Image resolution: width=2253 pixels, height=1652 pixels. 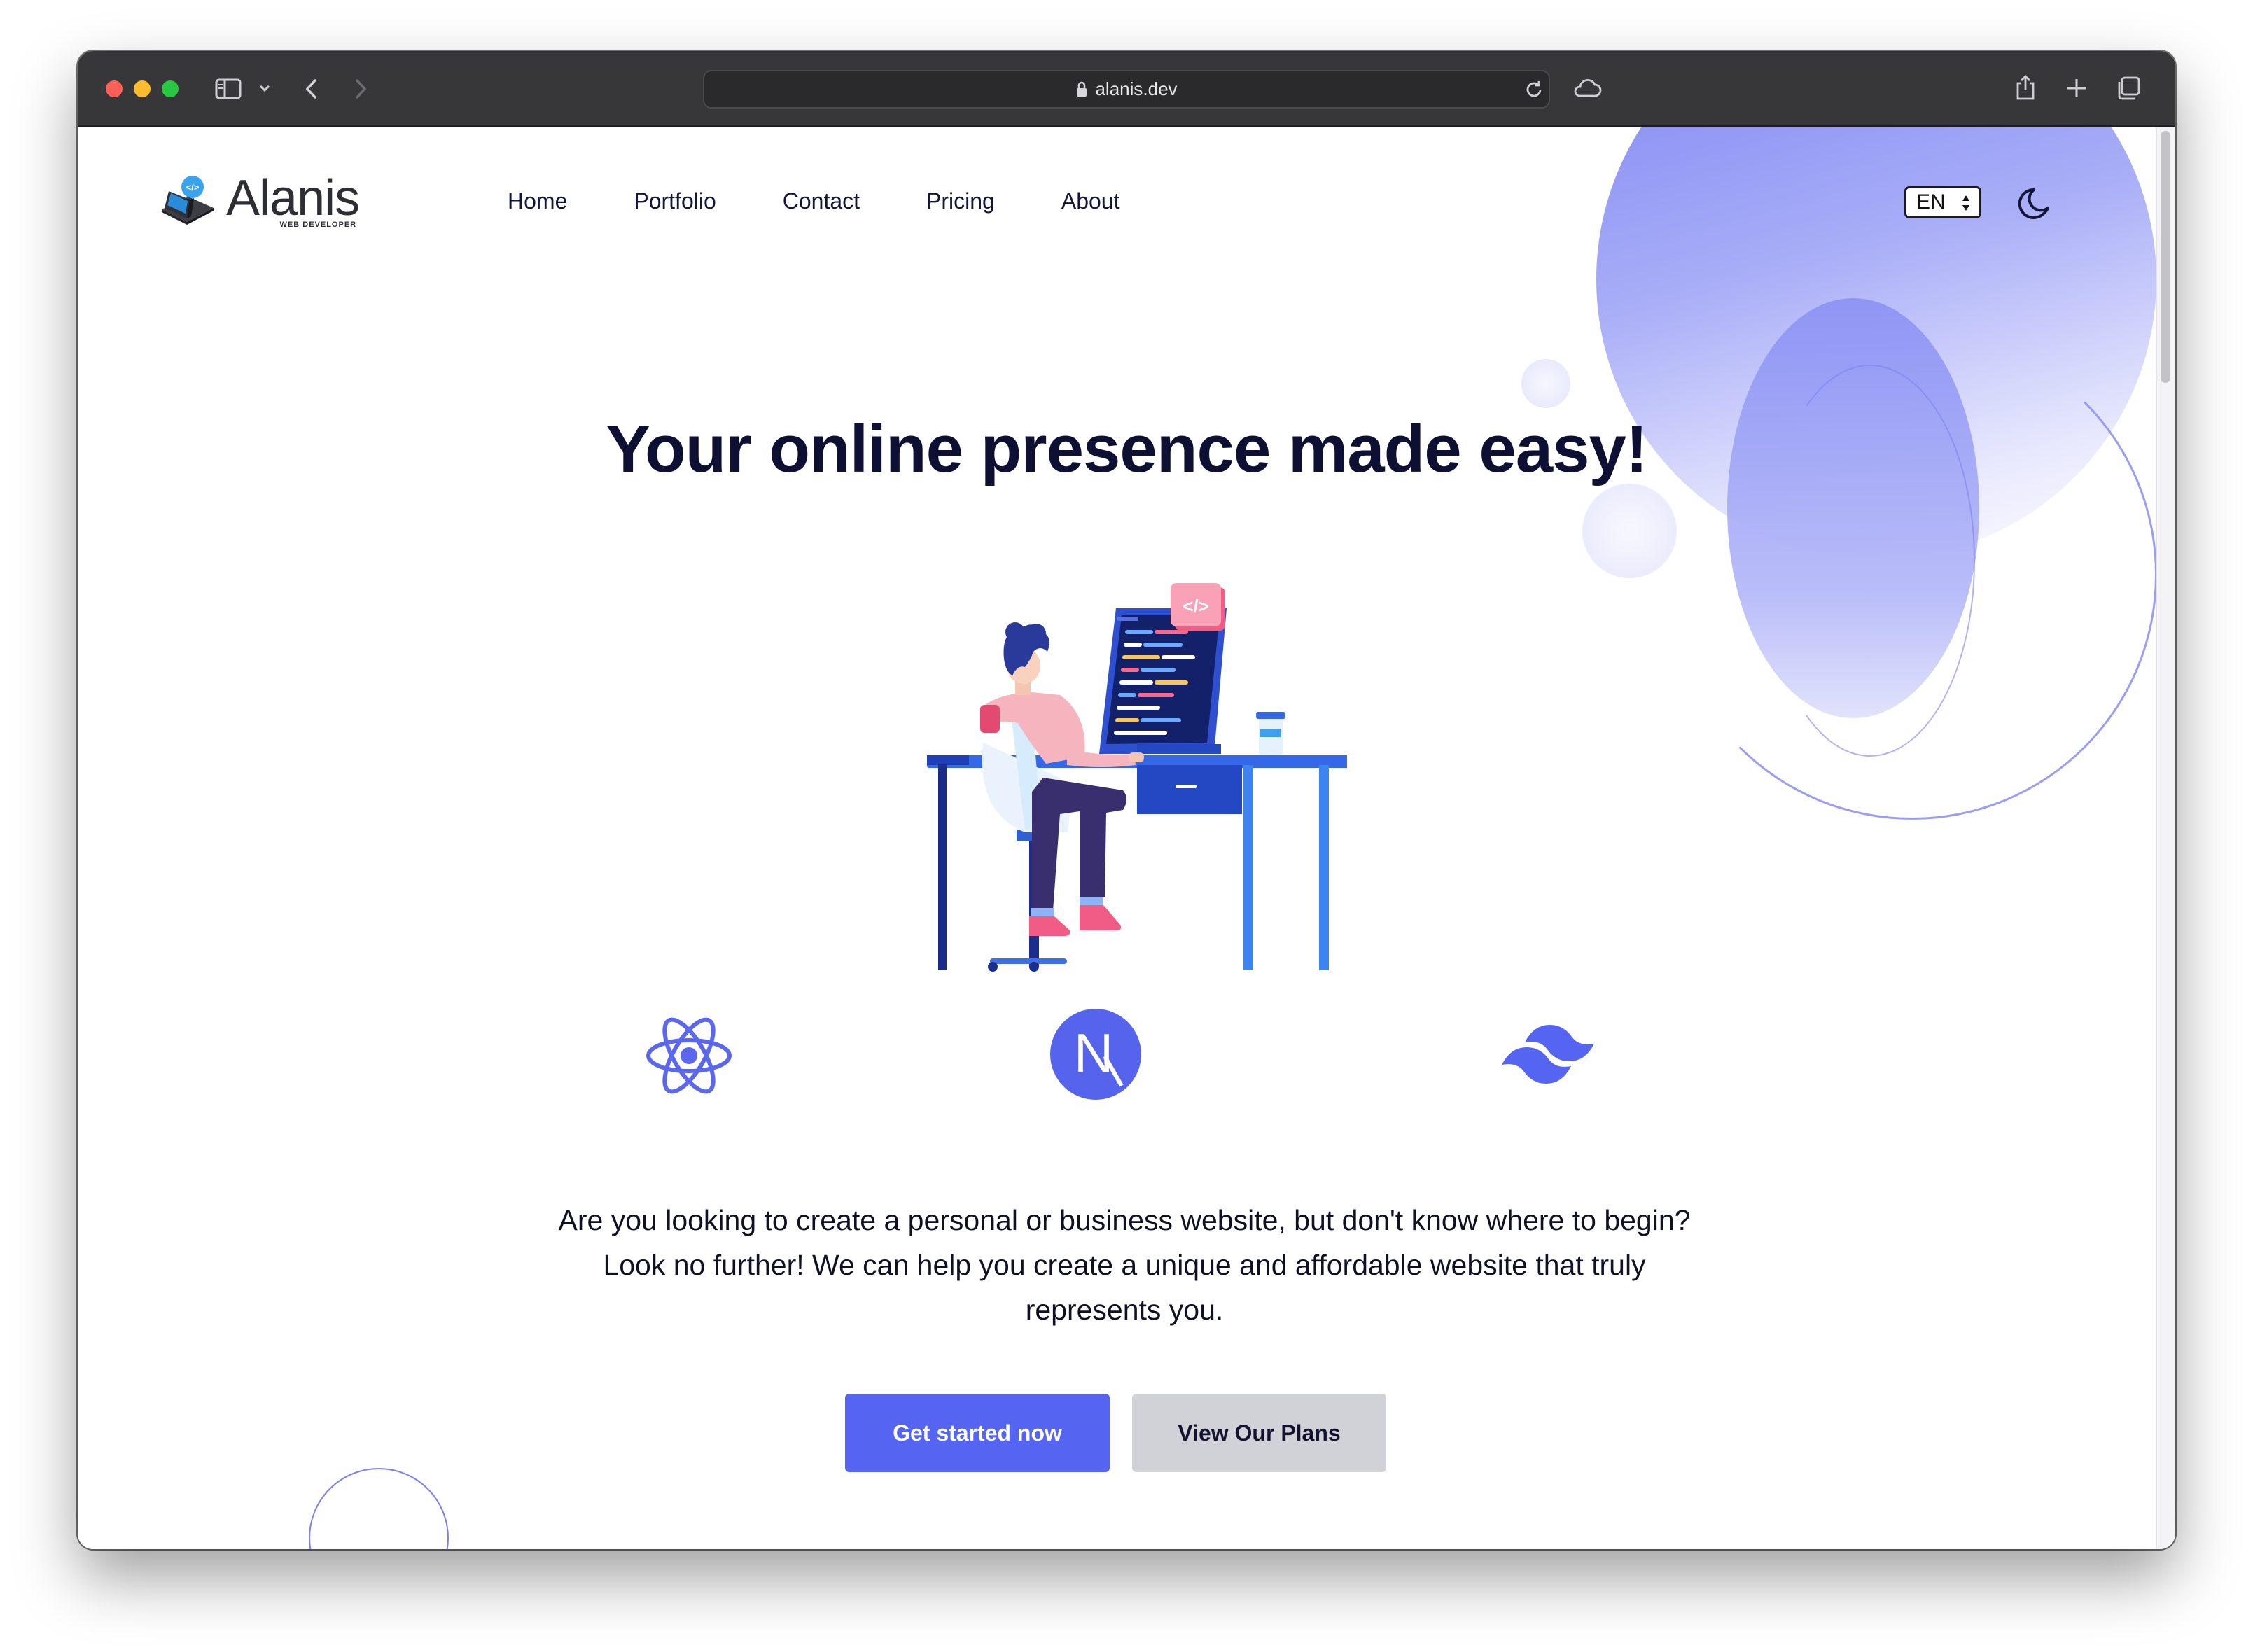 What do you see at coordinates (318, 224) in the screenshot?
I see `logo-tagline: WEB DEVELOPER` at bounding box center [318, 224].